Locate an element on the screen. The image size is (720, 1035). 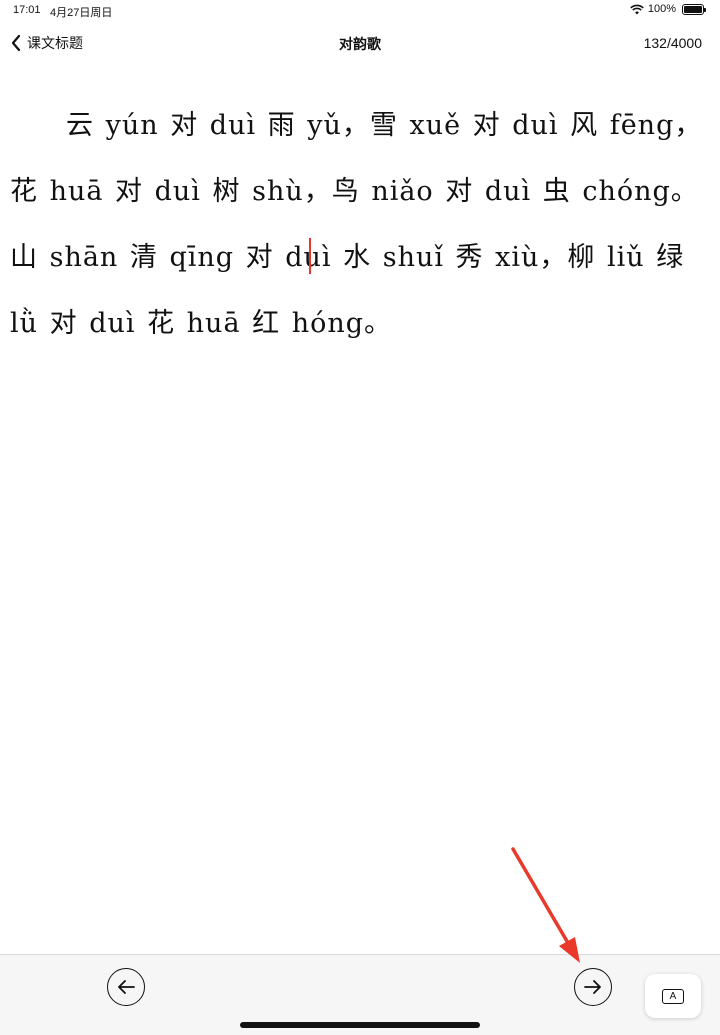
status-right: 100% is located at coordinates (668, 9).